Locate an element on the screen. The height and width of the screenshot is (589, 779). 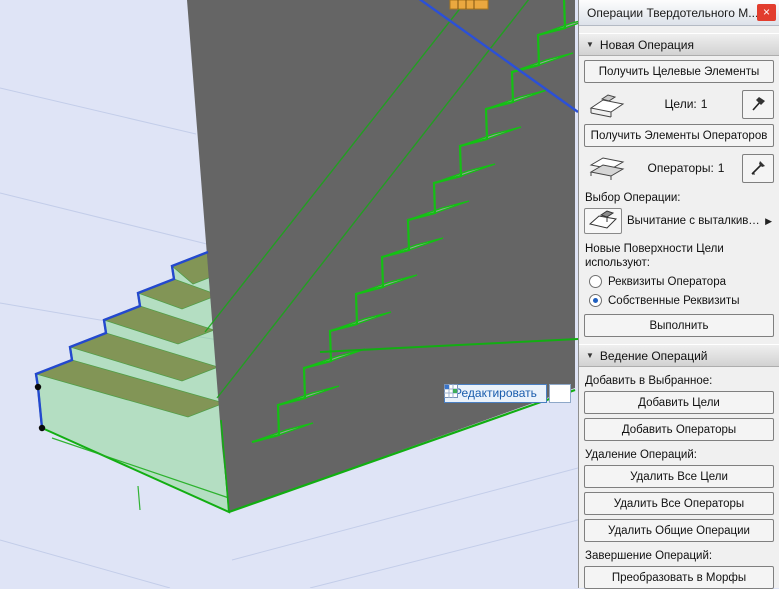
execute-button: Выполнить is located at coordinates (679, 325).